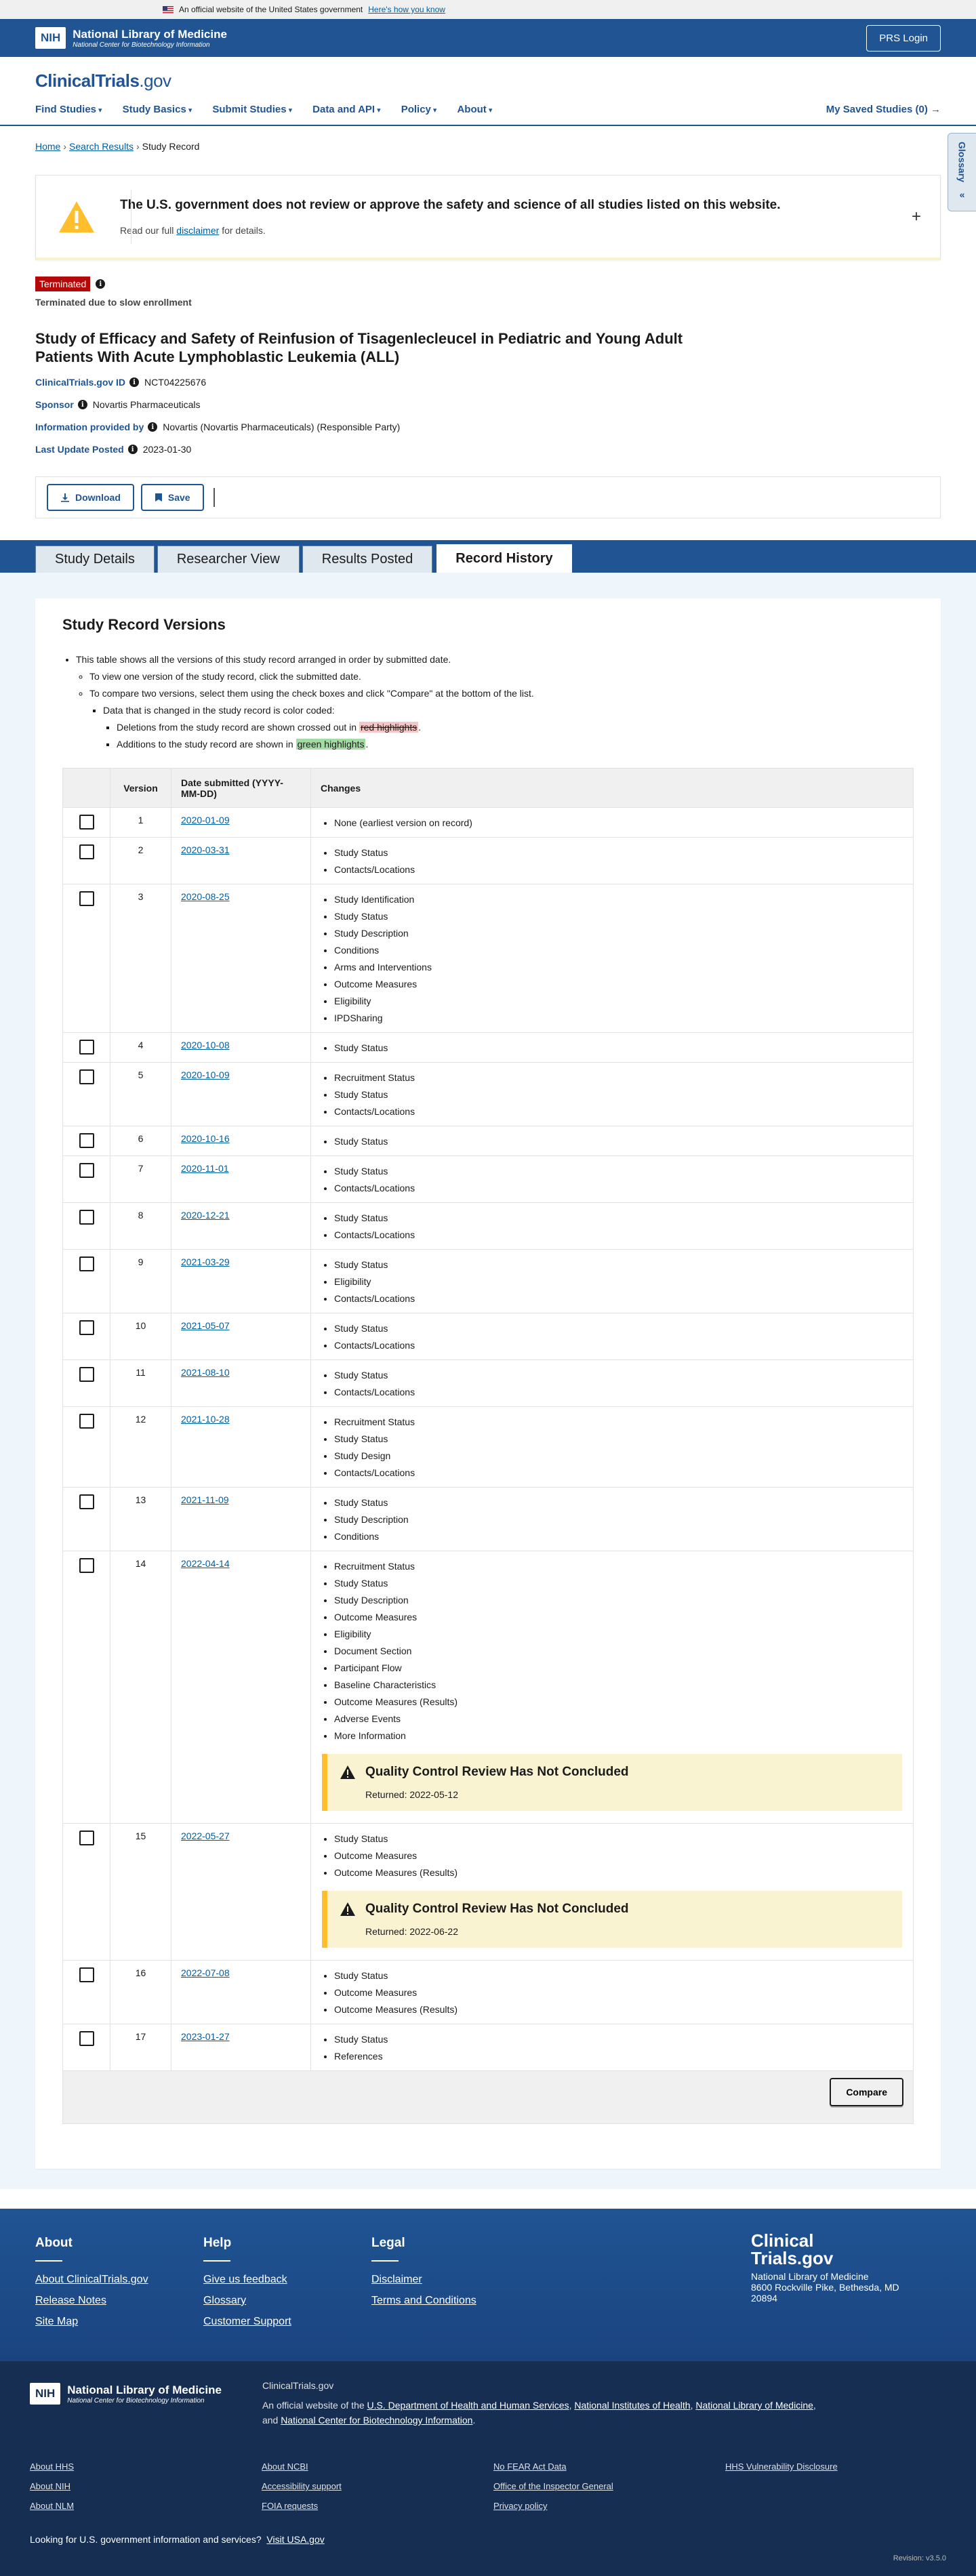 This screenshot has height=2576, width=976. Describe the element at coordinates (205, 1045) in the screenshot. I see `version-date-link: 2020-10-08` at that location.